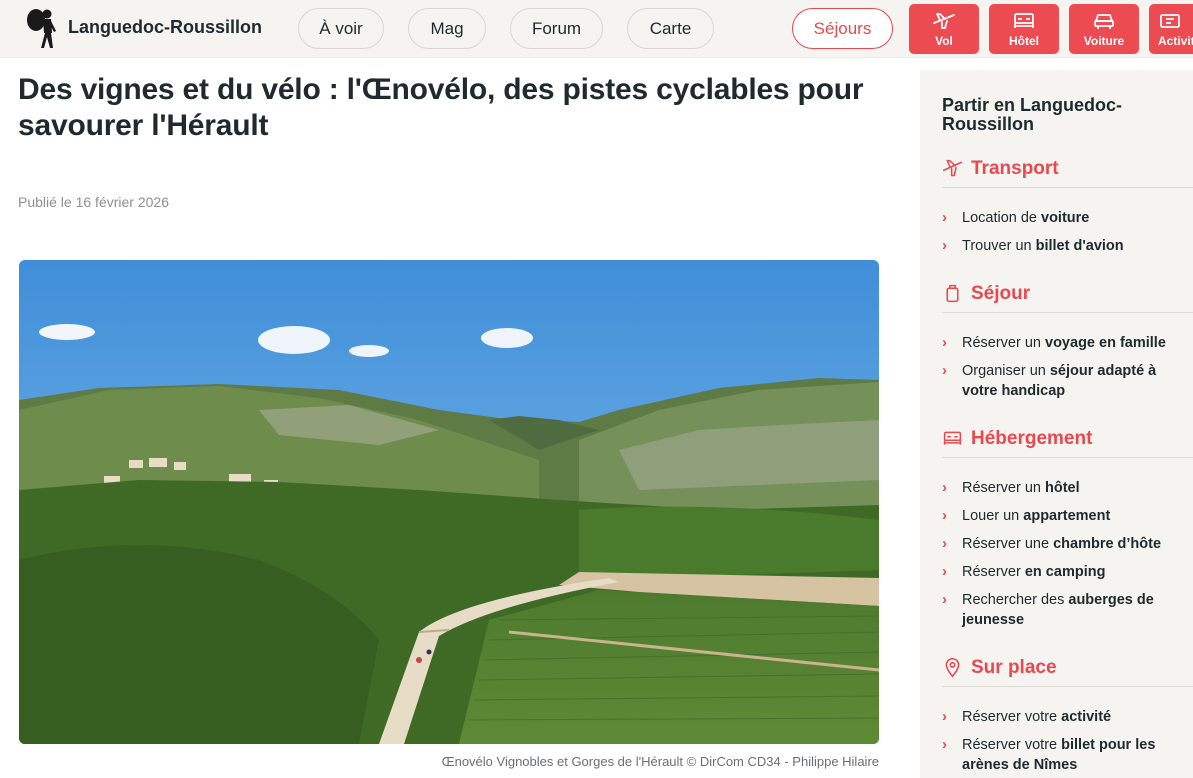 The height and width of the screenshot is (778, 1193). I want to click on sejours-button: Séjours, so click(842, 28).